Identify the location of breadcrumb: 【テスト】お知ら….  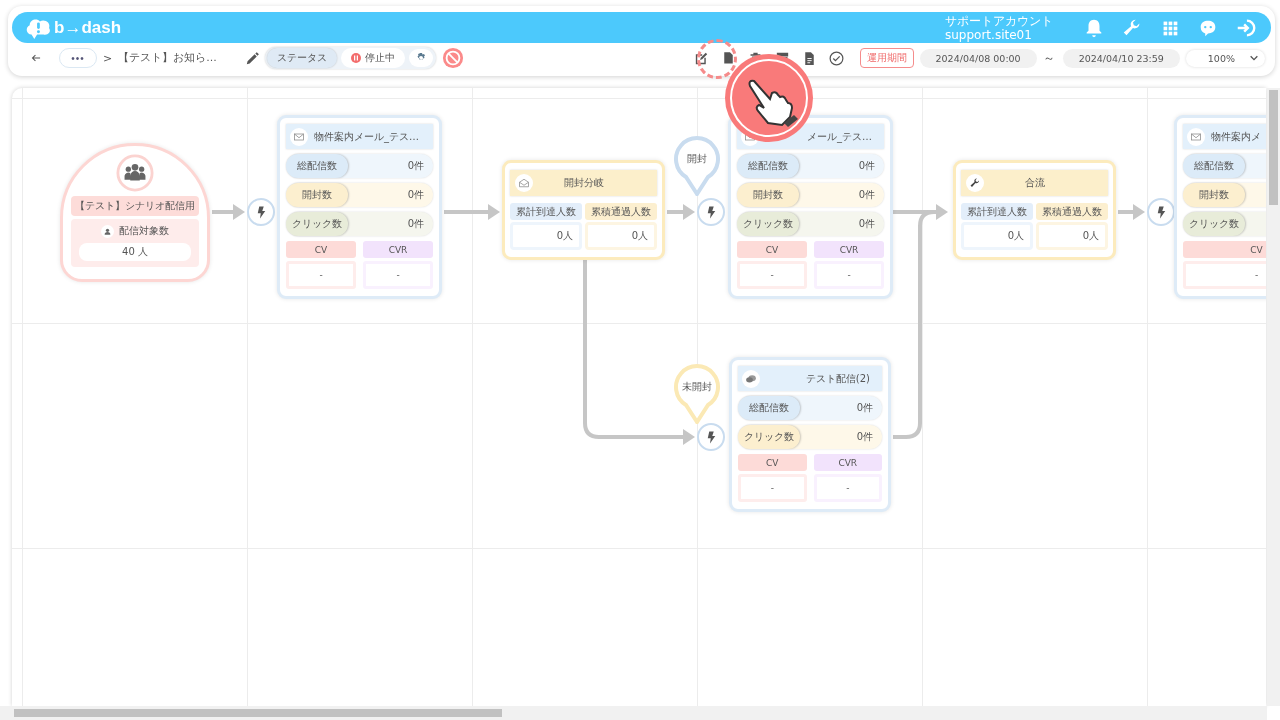
(174, 58).